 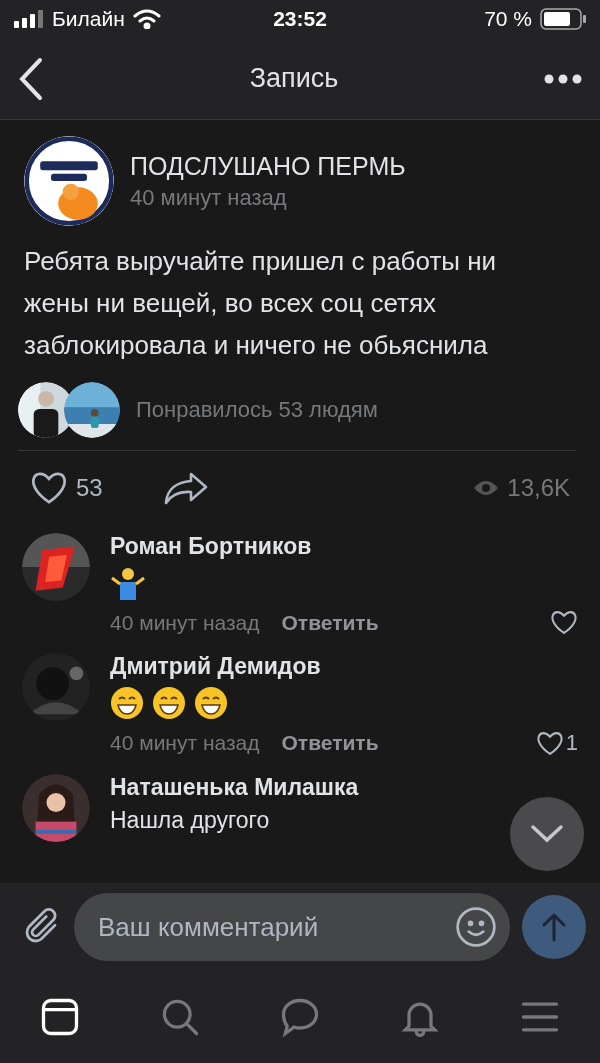 What do you see at coordinates (31, 78) in the screenshot?
I see `back-button` at bounding box center [31, 78].